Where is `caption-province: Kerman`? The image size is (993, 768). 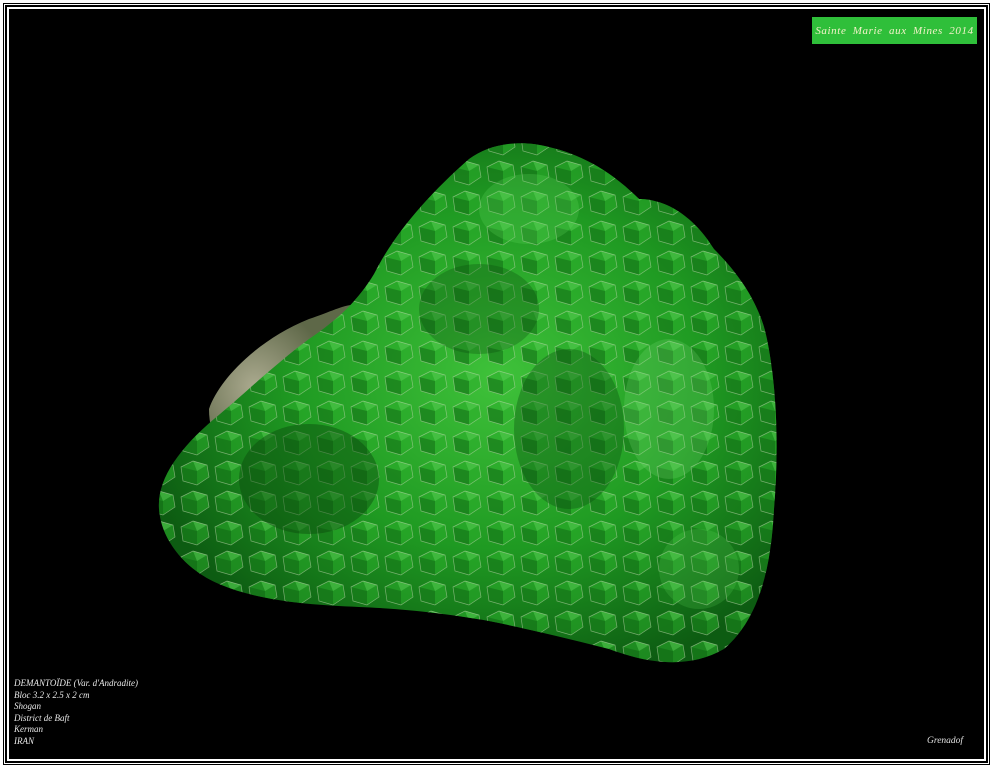 caption-province: Kerman is located at coordinates (28, 729).